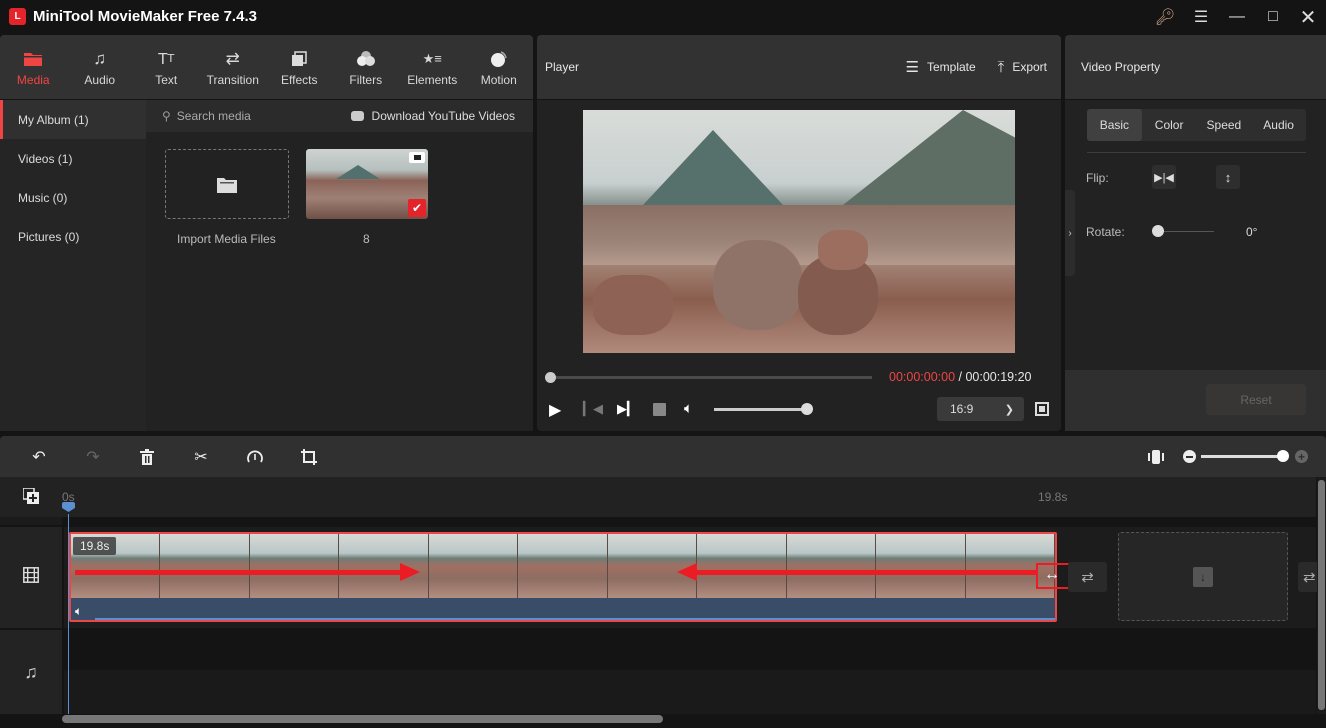 Image resolution: width=1326 pixels, height=728 pixels. I want to click on tab-label: Elements, so click(432, 79).